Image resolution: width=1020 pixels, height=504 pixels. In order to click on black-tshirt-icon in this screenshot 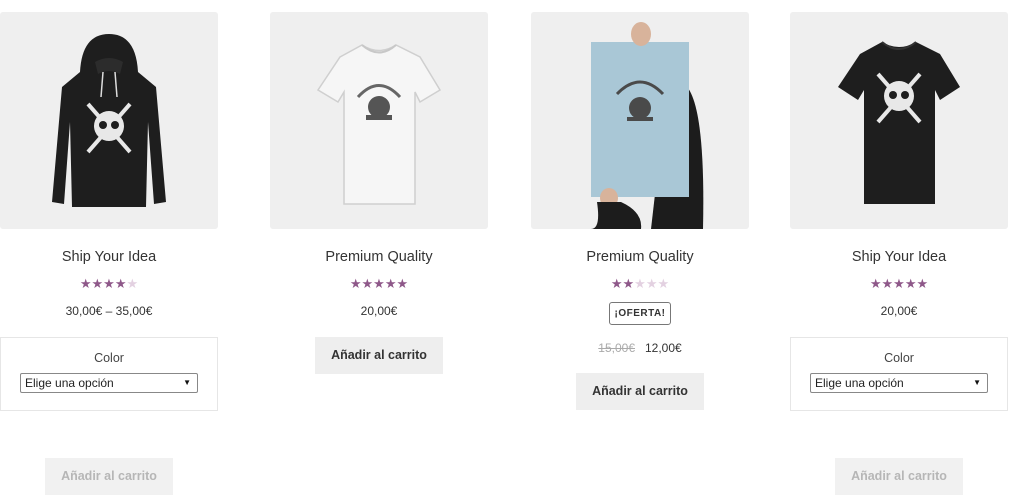, I will do `click(899, 122)`.